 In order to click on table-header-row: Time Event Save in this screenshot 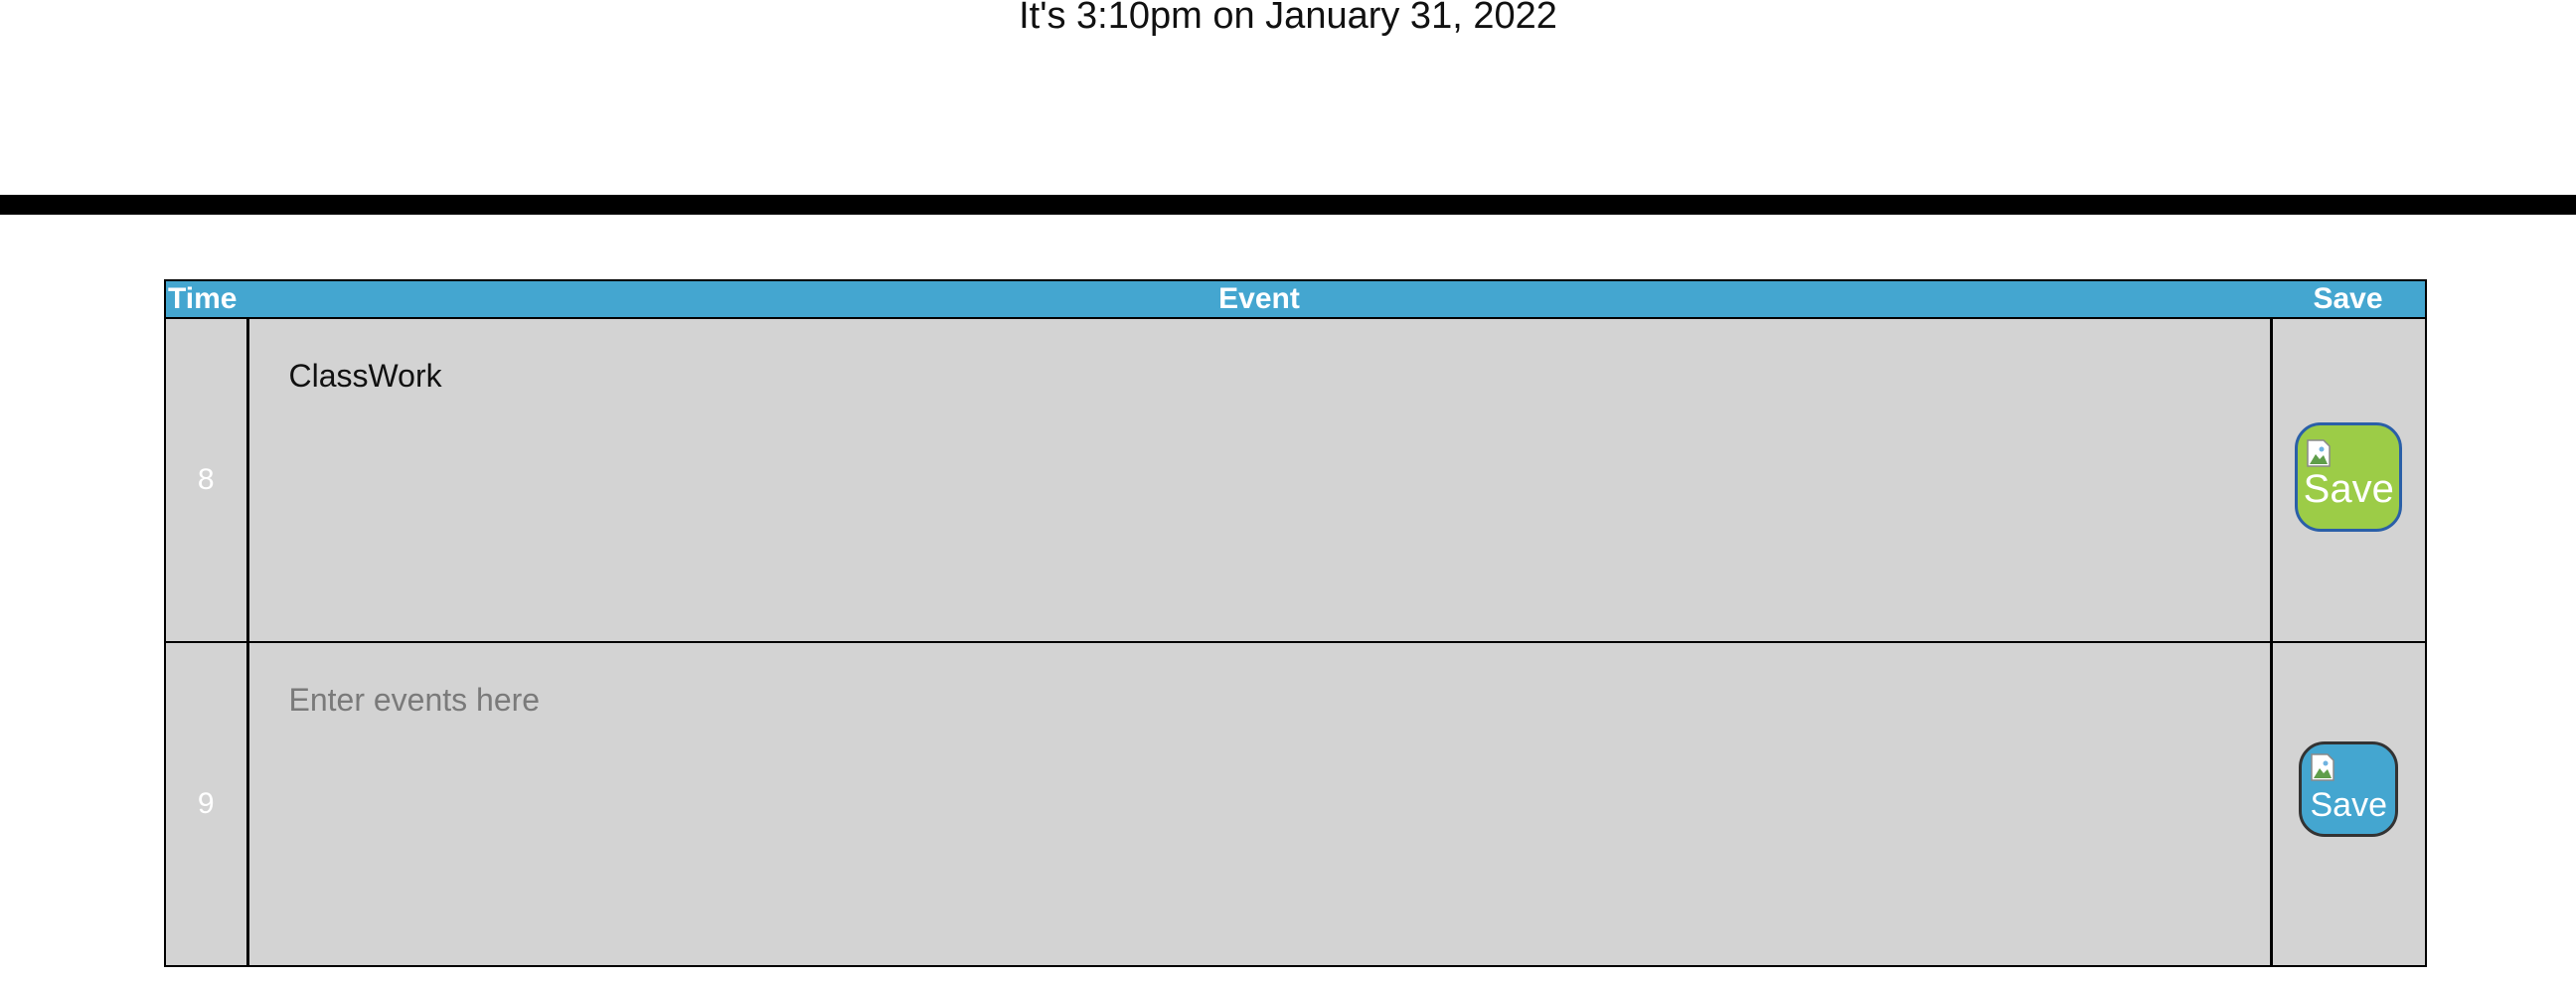, I will do `click(1295, 299)`.